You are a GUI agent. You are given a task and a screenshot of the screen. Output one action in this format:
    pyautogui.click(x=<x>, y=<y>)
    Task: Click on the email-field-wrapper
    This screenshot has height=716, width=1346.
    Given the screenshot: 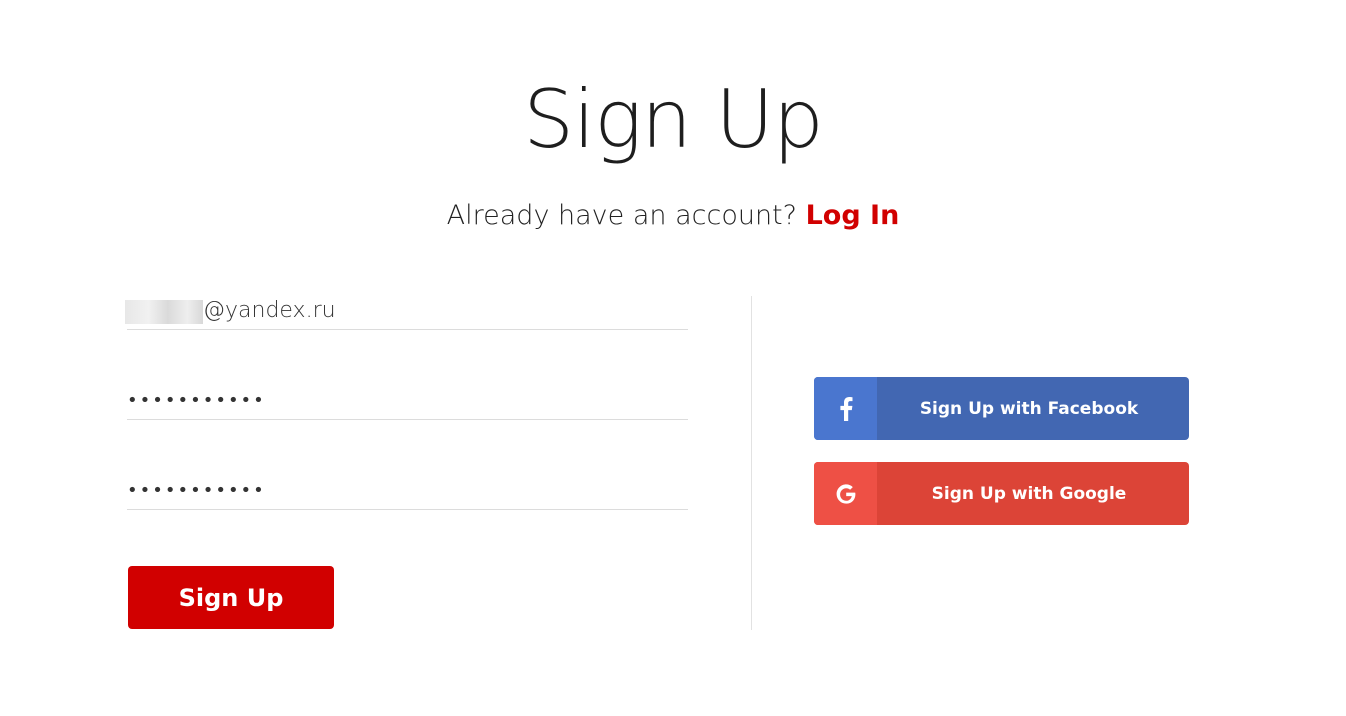 What is the action you would take?
    pyautogui.click(x=406, y=313)
    